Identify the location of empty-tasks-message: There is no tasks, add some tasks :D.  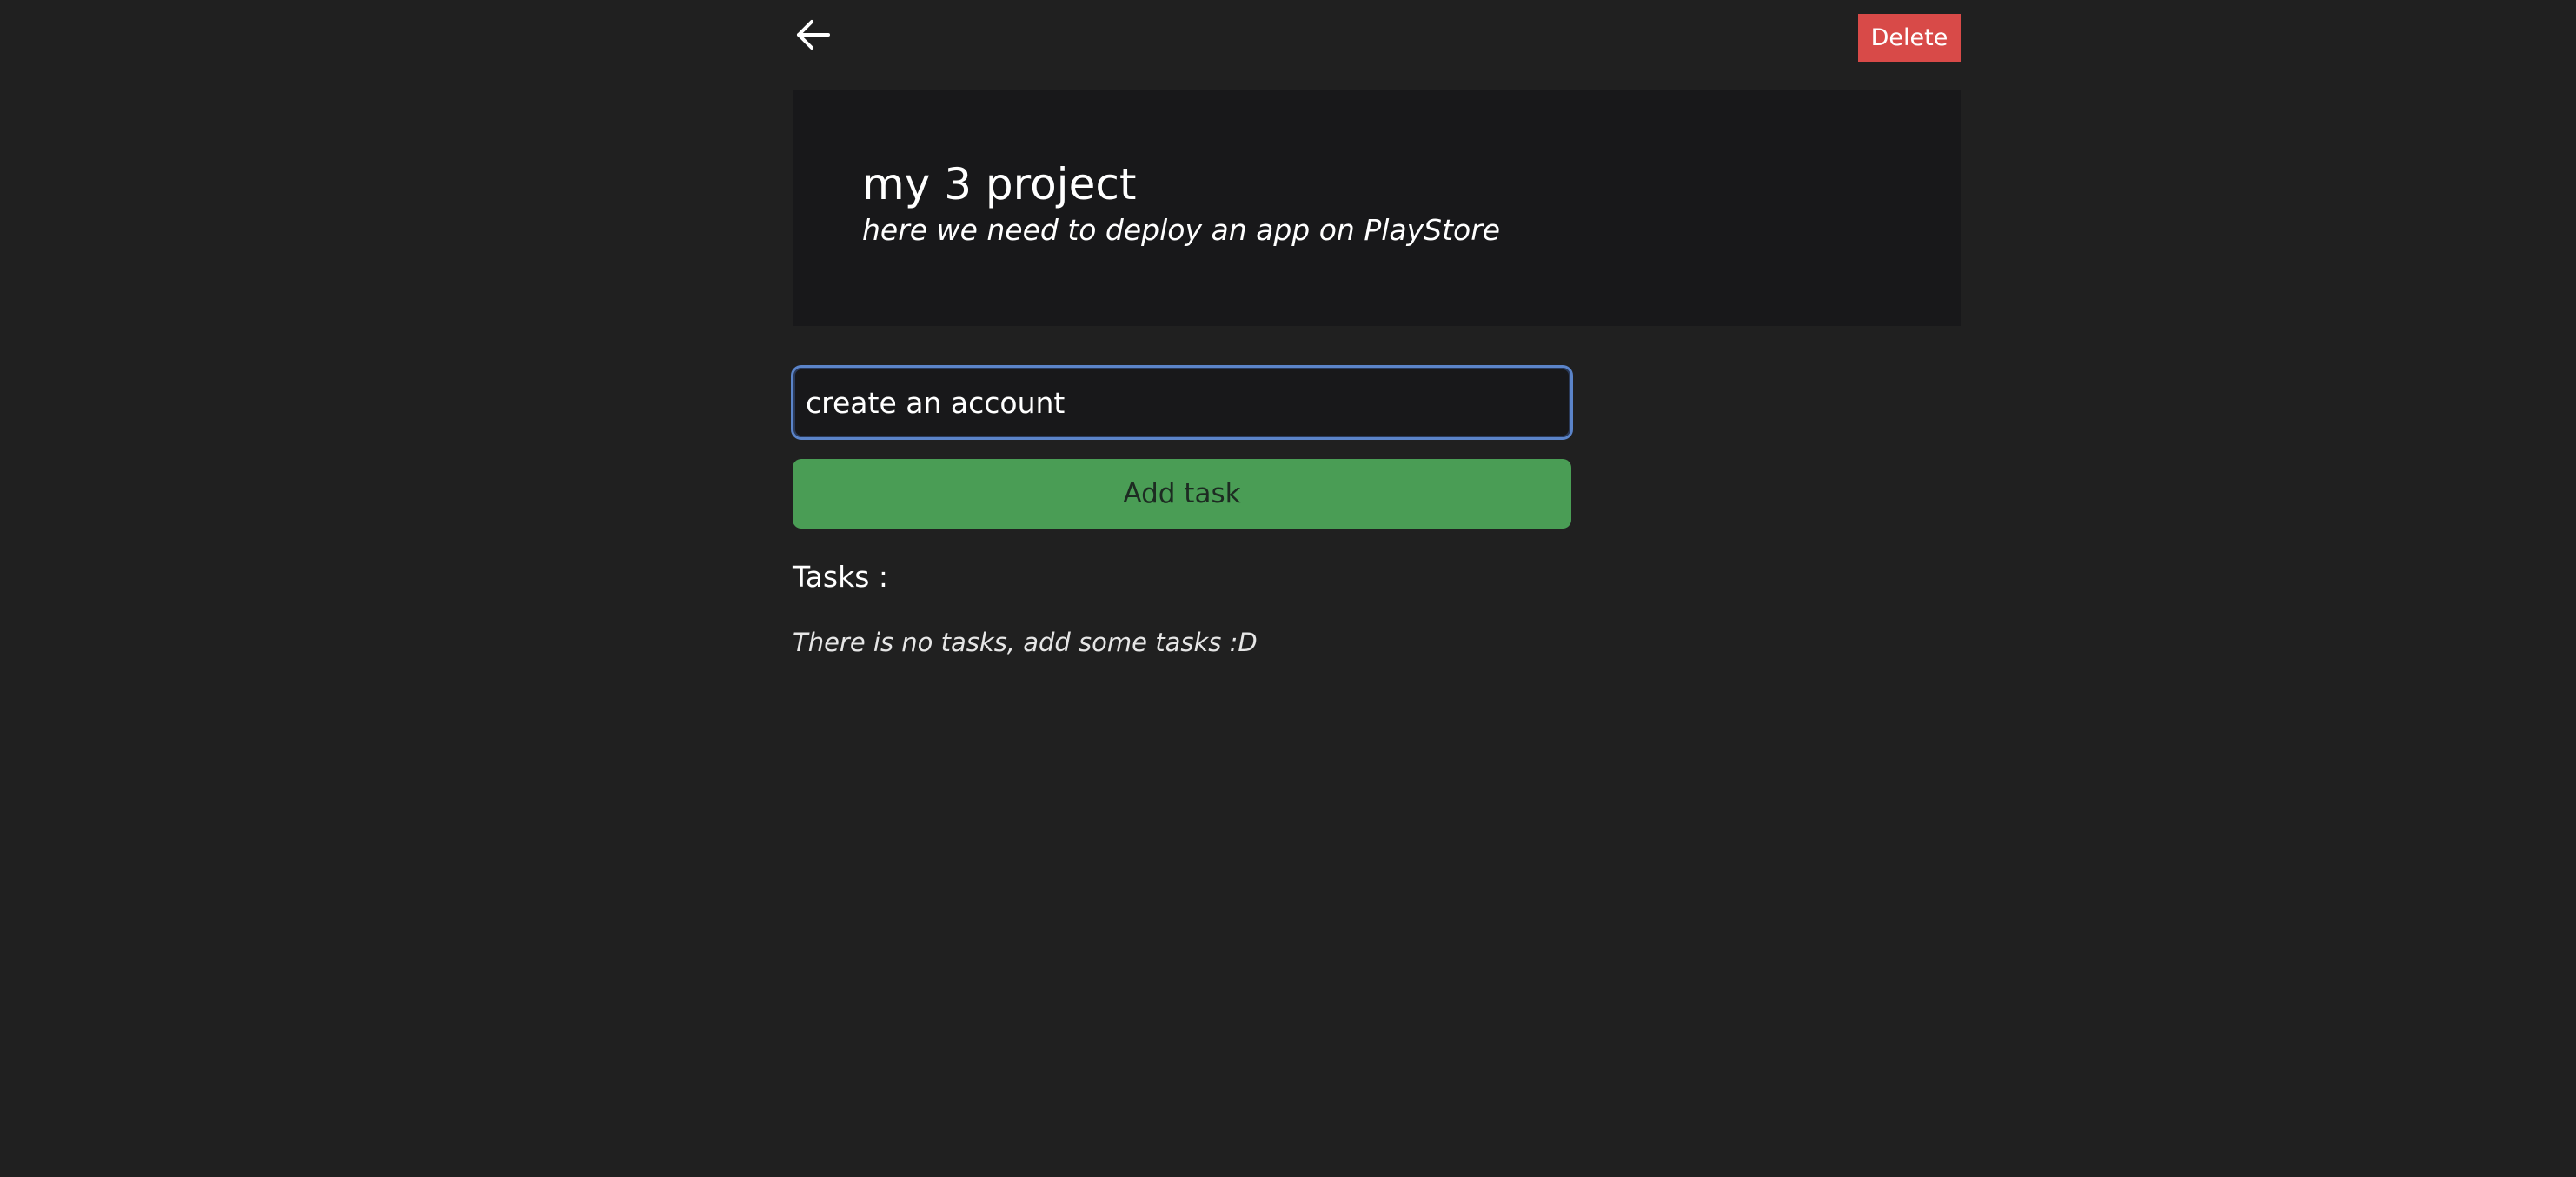
(1025, 642).